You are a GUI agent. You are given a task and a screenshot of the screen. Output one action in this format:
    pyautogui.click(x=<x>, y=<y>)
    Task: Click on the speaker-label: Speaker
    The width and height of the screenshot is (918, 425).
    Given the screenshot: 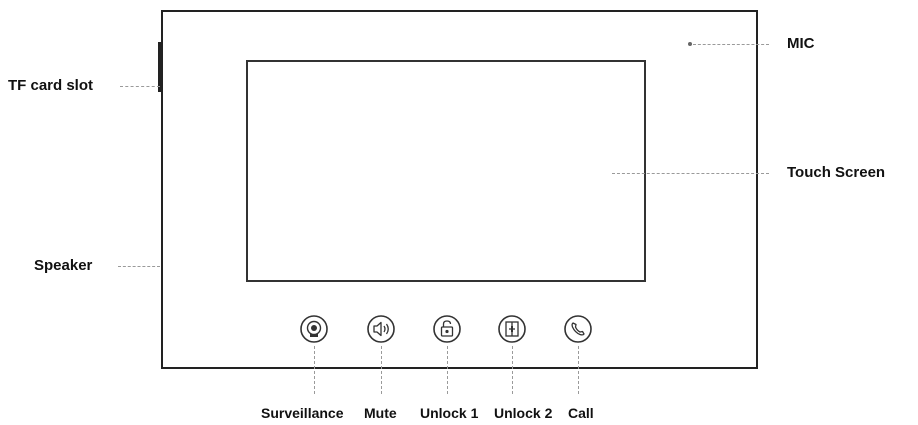 What is the action you would take?
    pyautogui.click(x=63, y=265)
    